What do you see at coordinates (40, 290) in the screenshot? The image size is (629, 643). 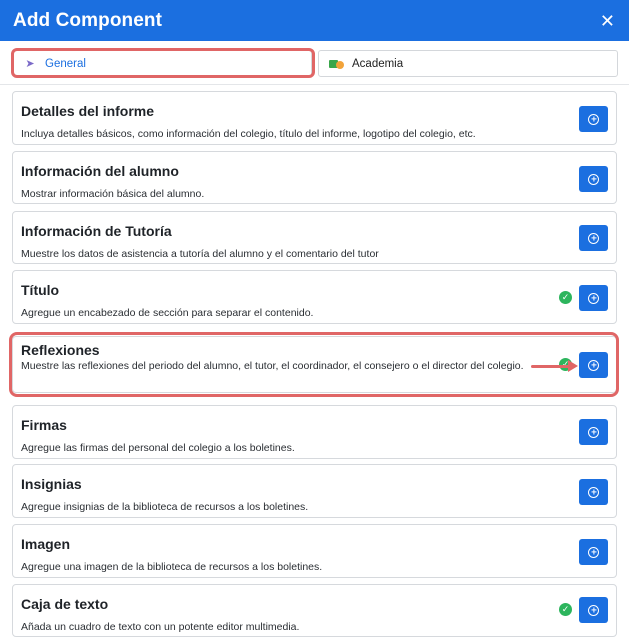 I see `component-title: Título` at bounding box center [40, 290].